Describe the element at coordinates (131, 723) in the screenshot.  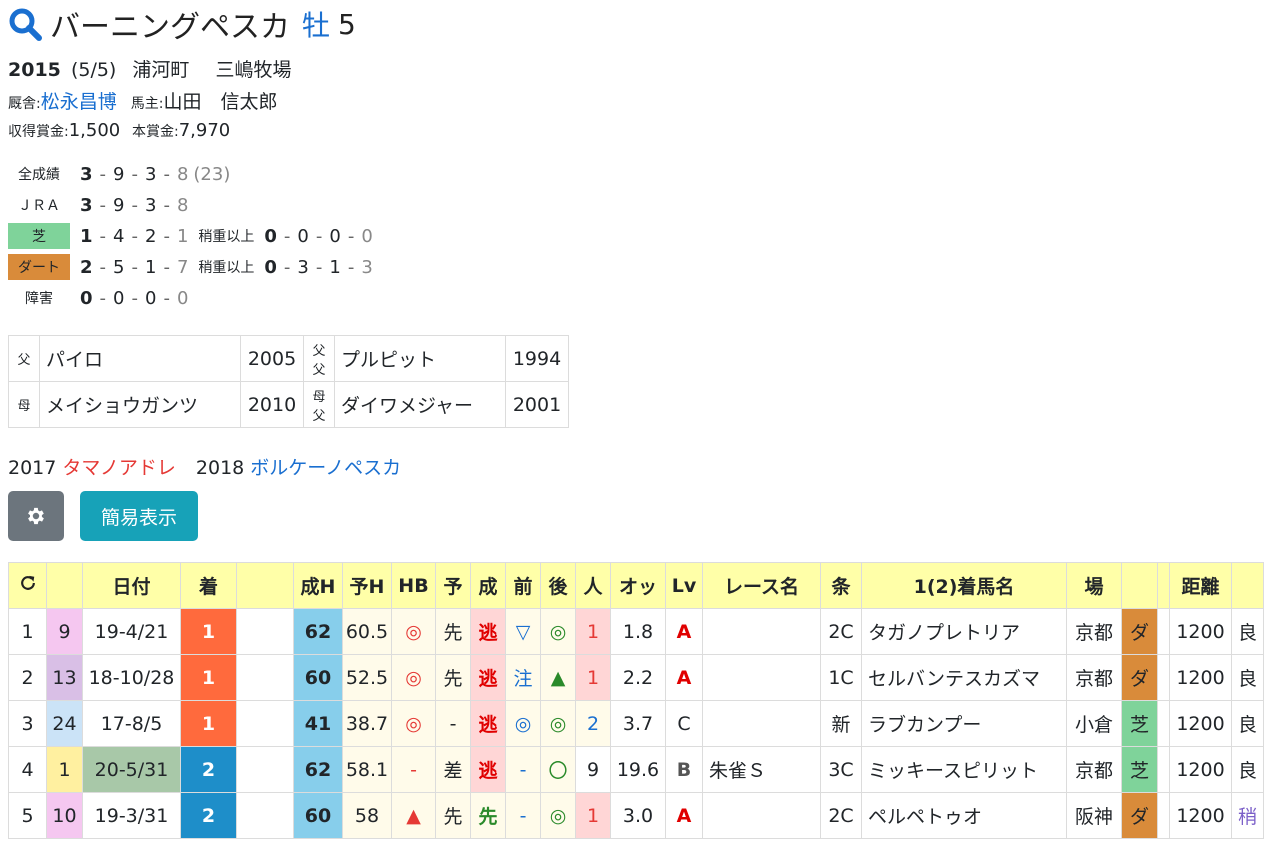
I see `race-date: 17-8/5` at that location.